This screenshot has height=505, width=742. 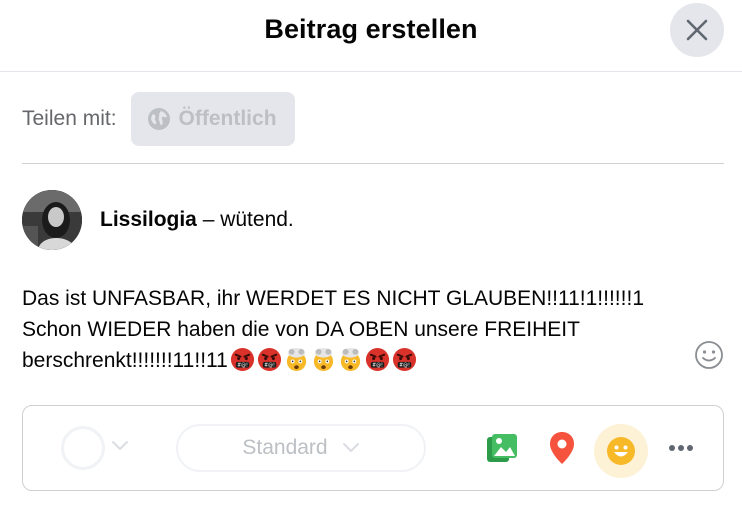 I want to click on location-pin-icon, so click(x=562, y=448).